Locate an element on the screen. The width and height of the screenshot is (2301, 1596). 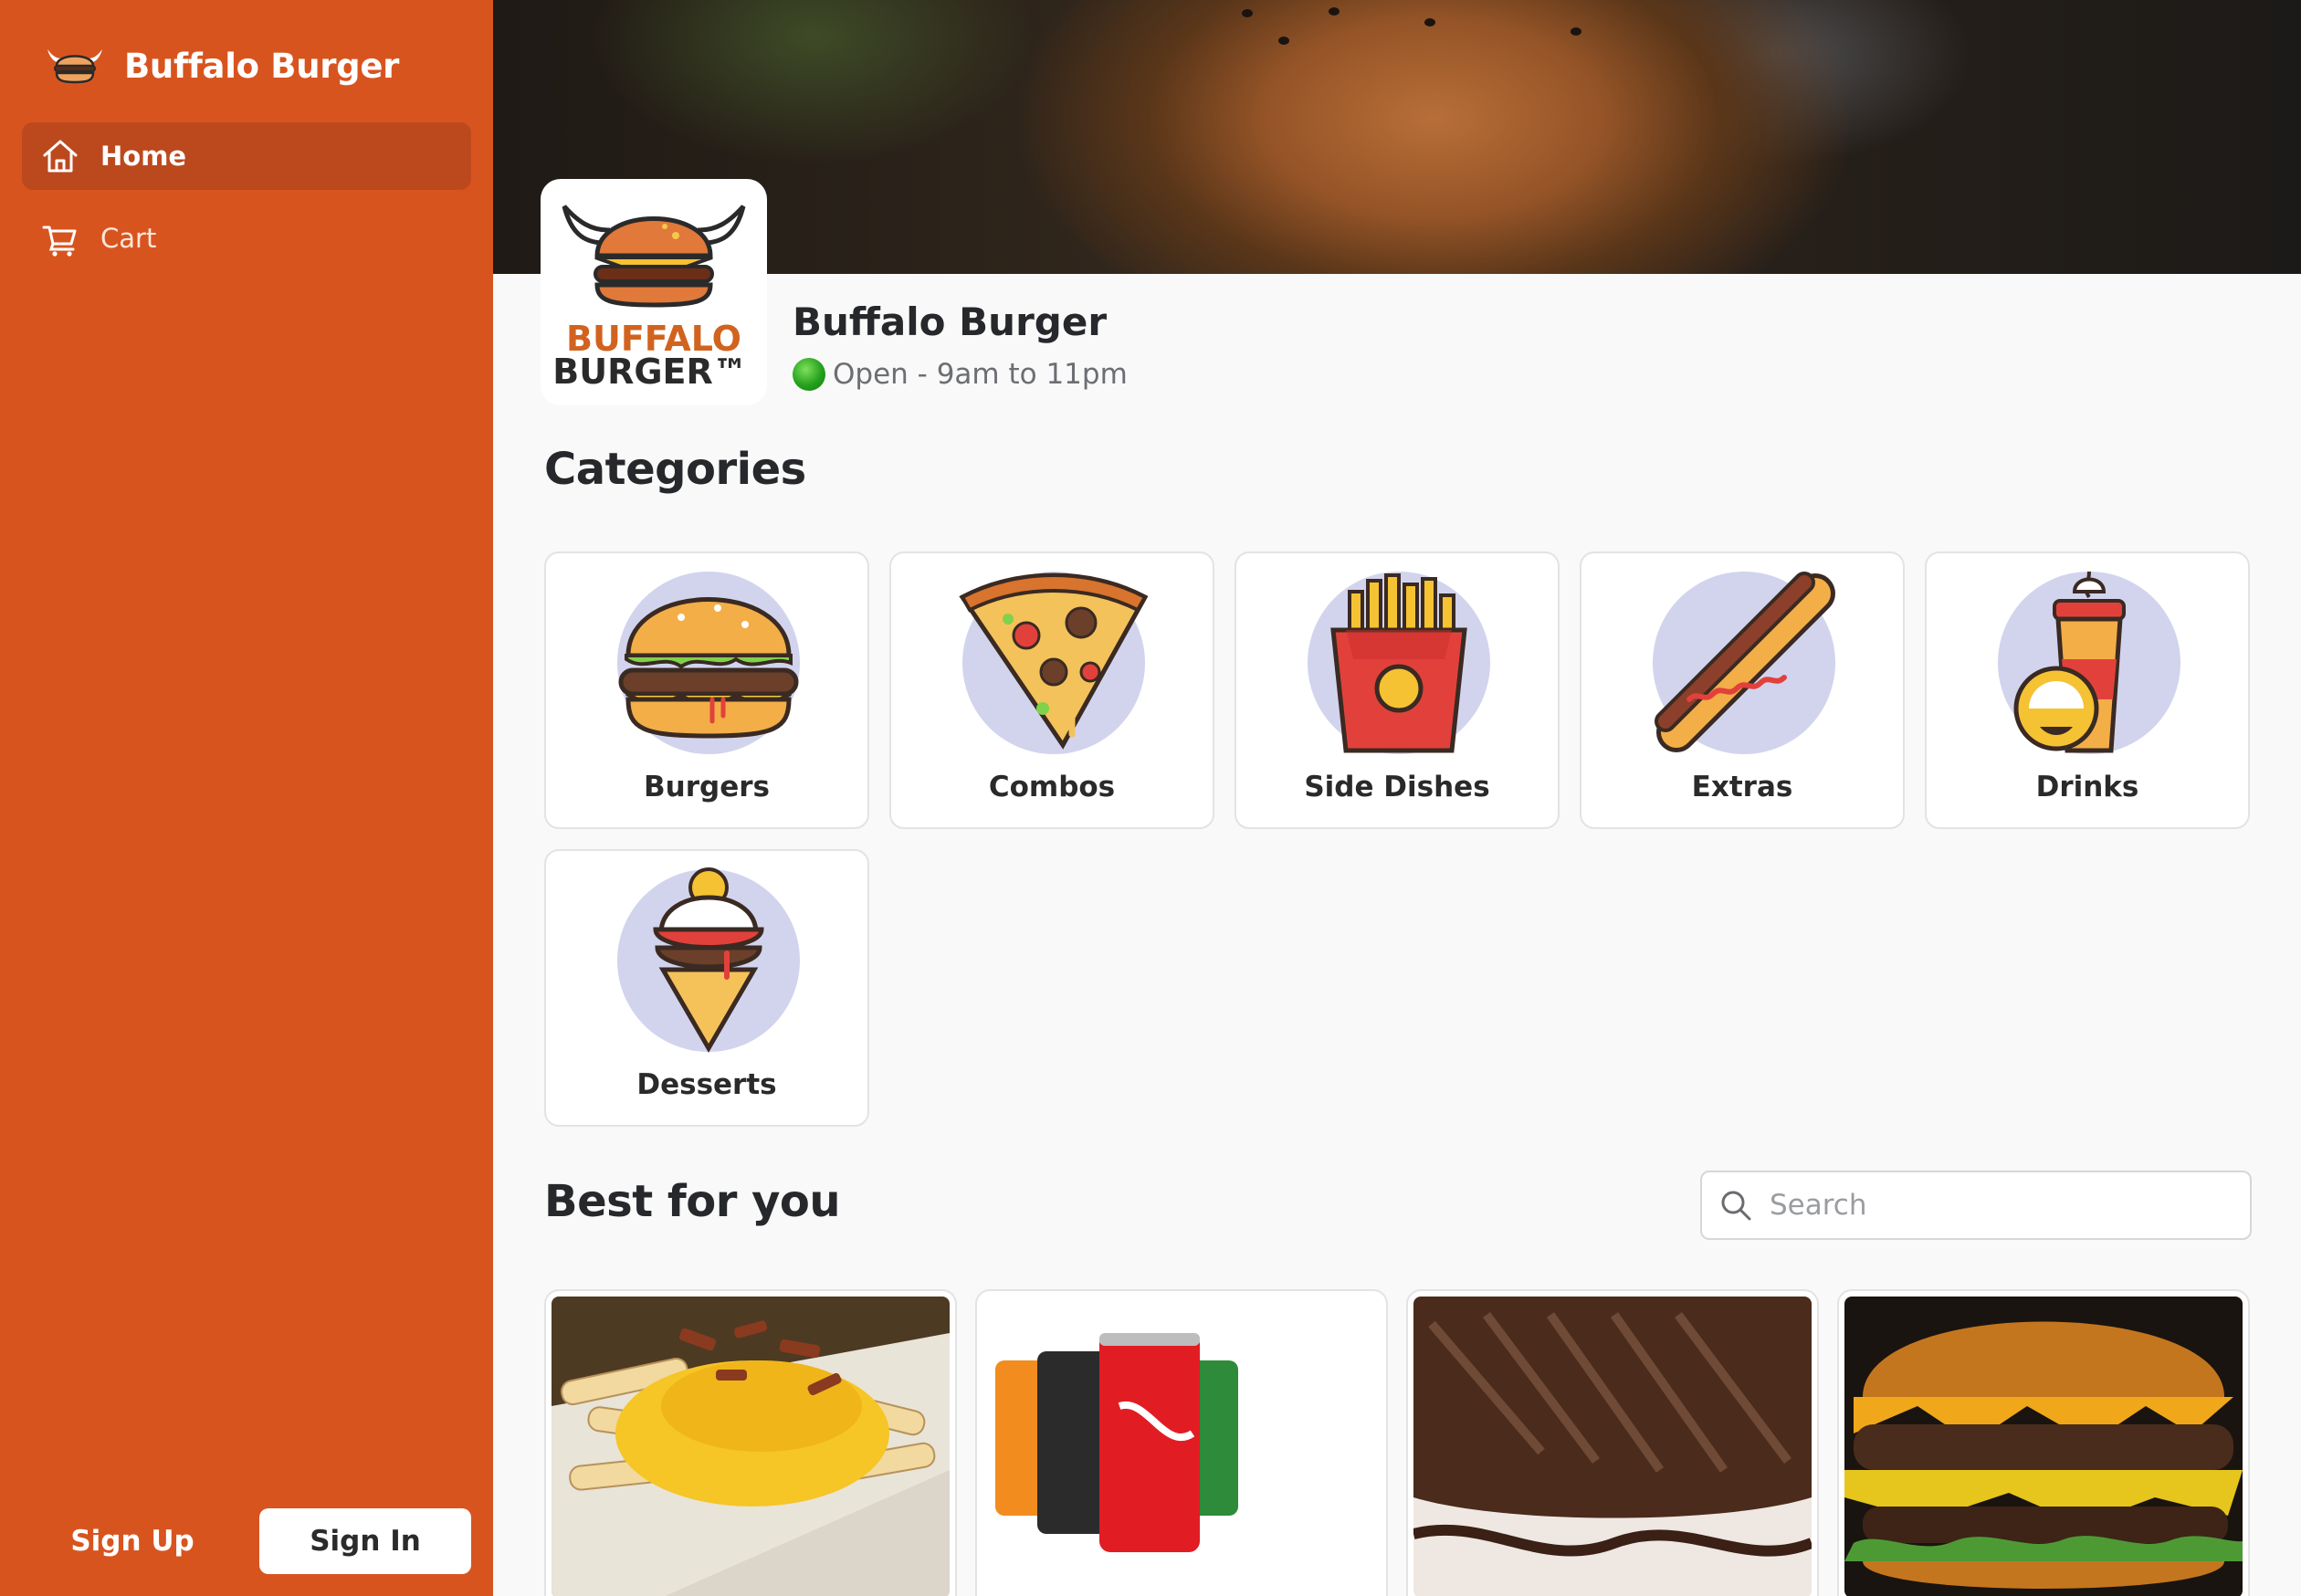
category-card-desserts: Desserts is located at coordinates (706, 988).